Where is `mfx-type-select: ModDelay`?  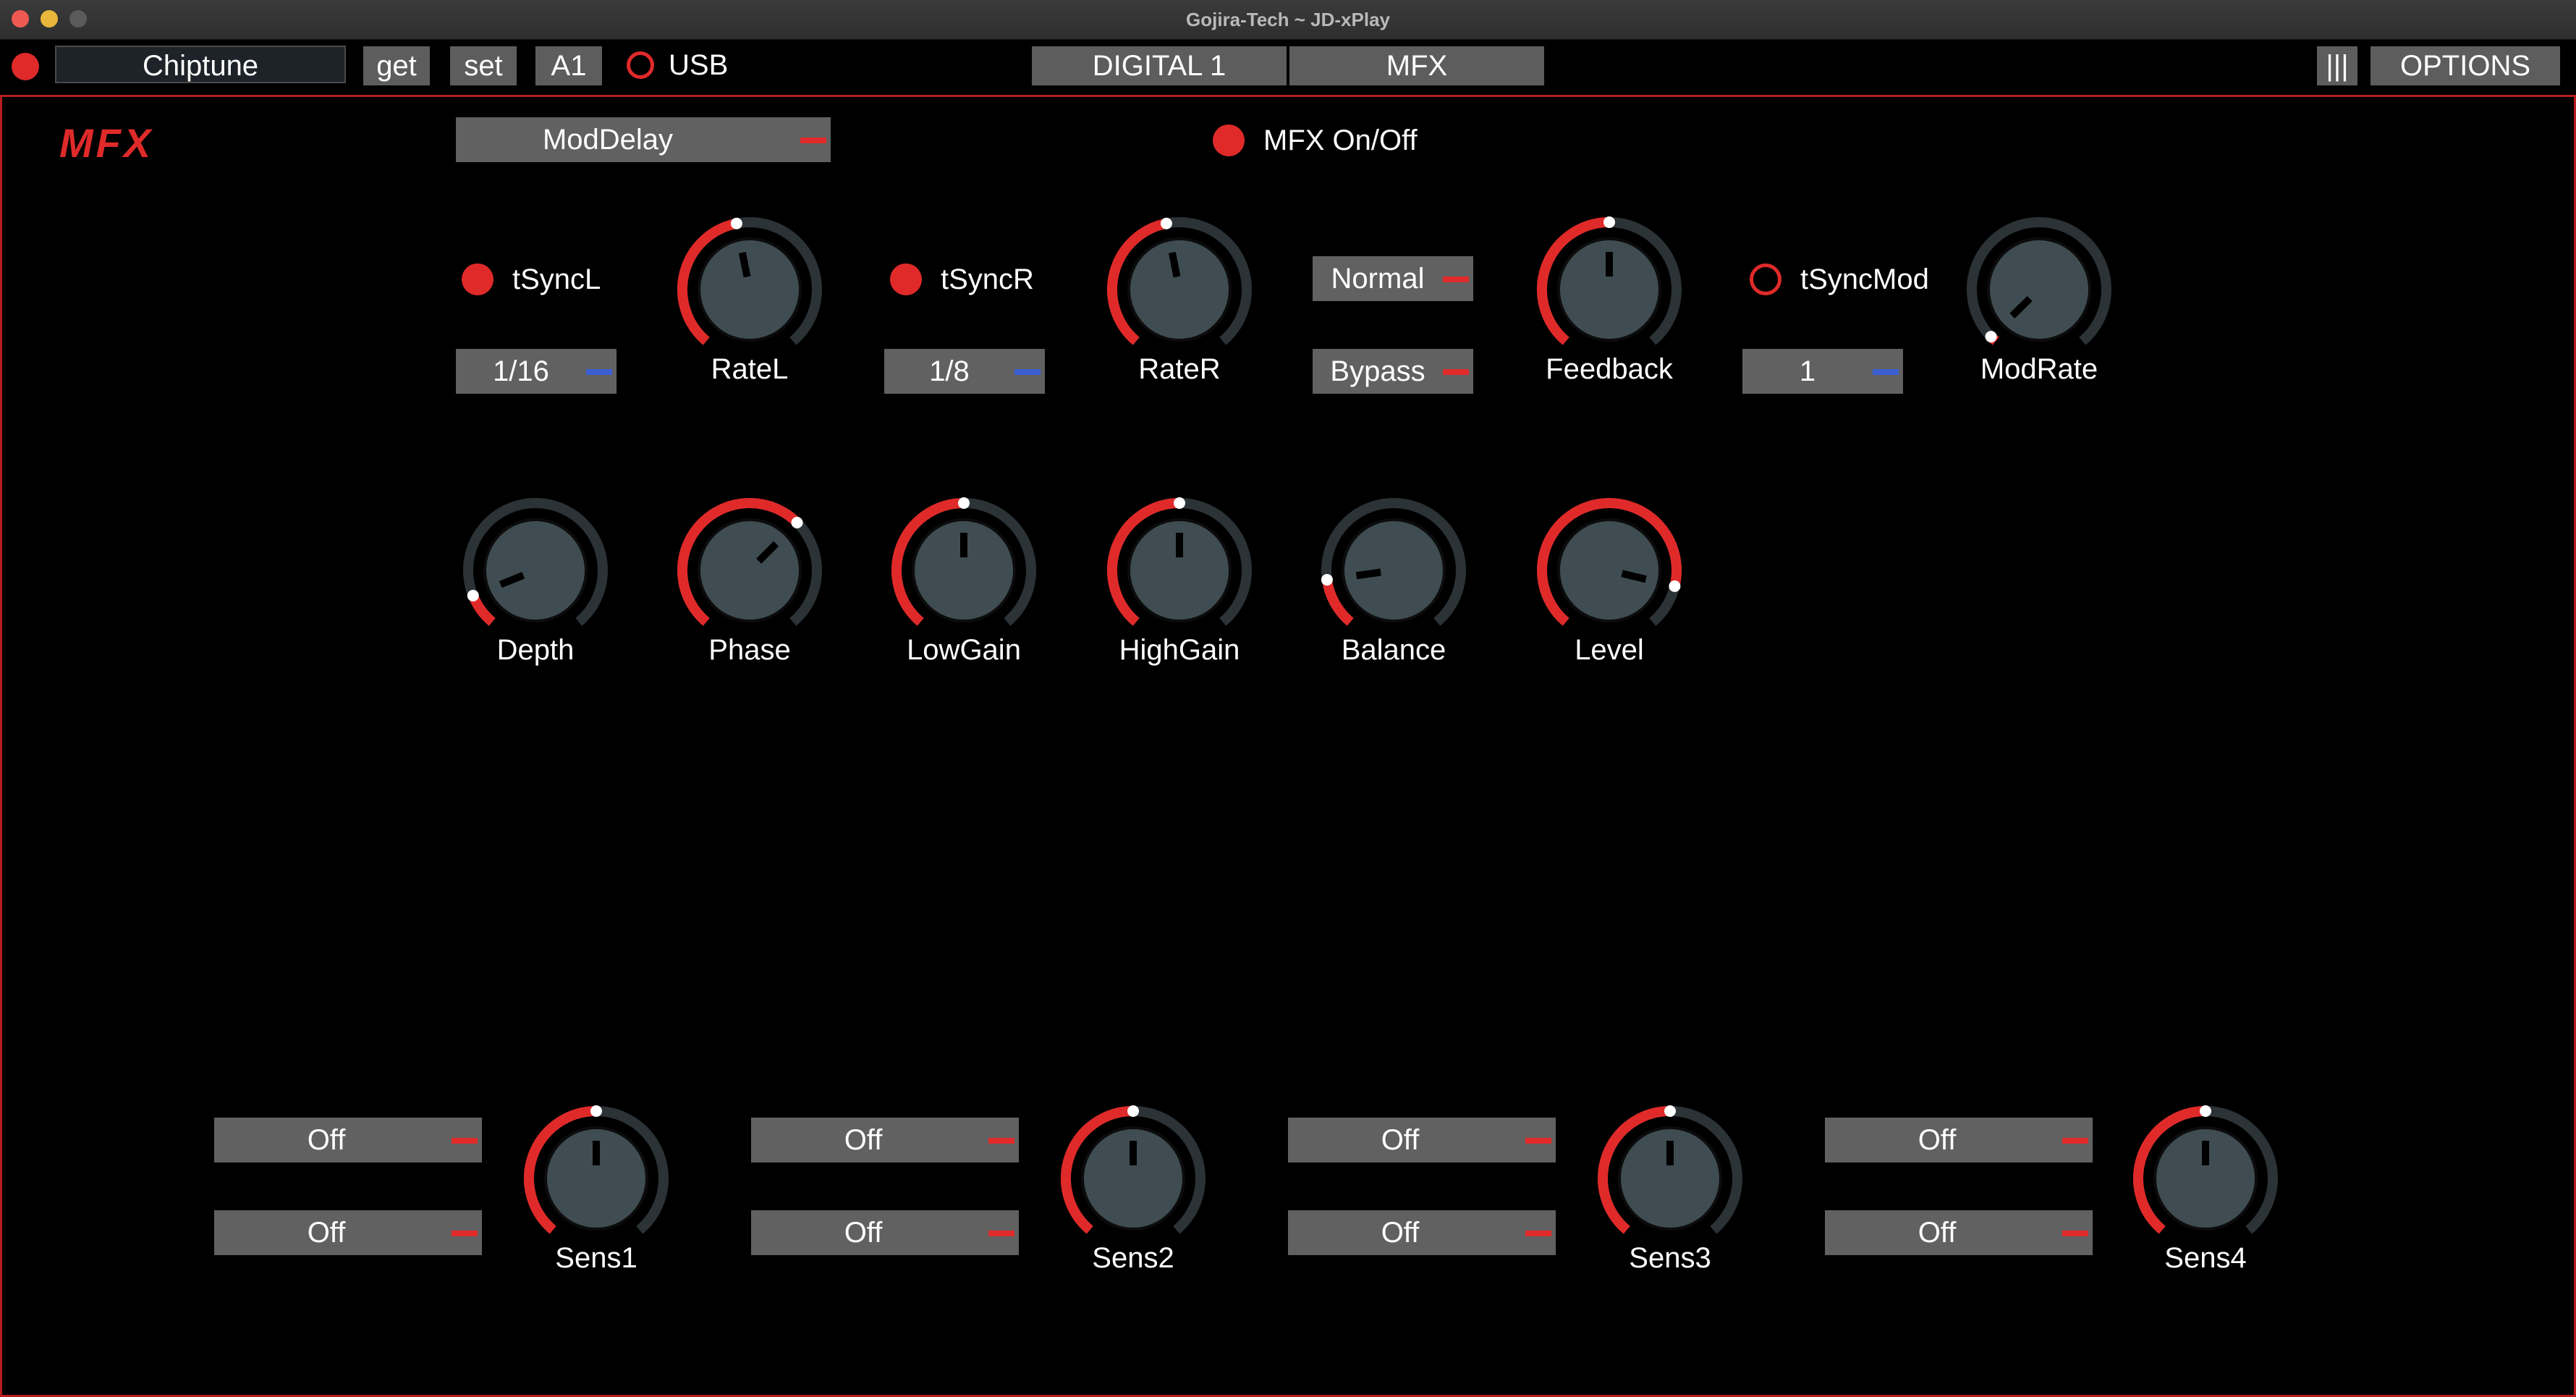 mfx-type-select: ModDelay is located at coordinates (643, 139).